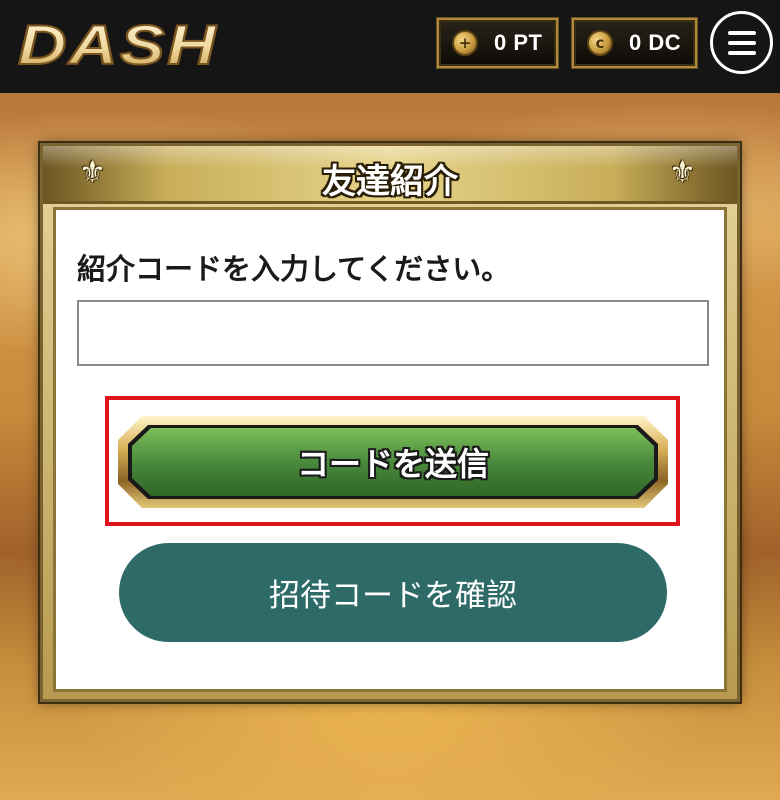 The height and width of the screenshot is (800, 780). I want to click on dc-value: 0 DC, so click(655, 42).